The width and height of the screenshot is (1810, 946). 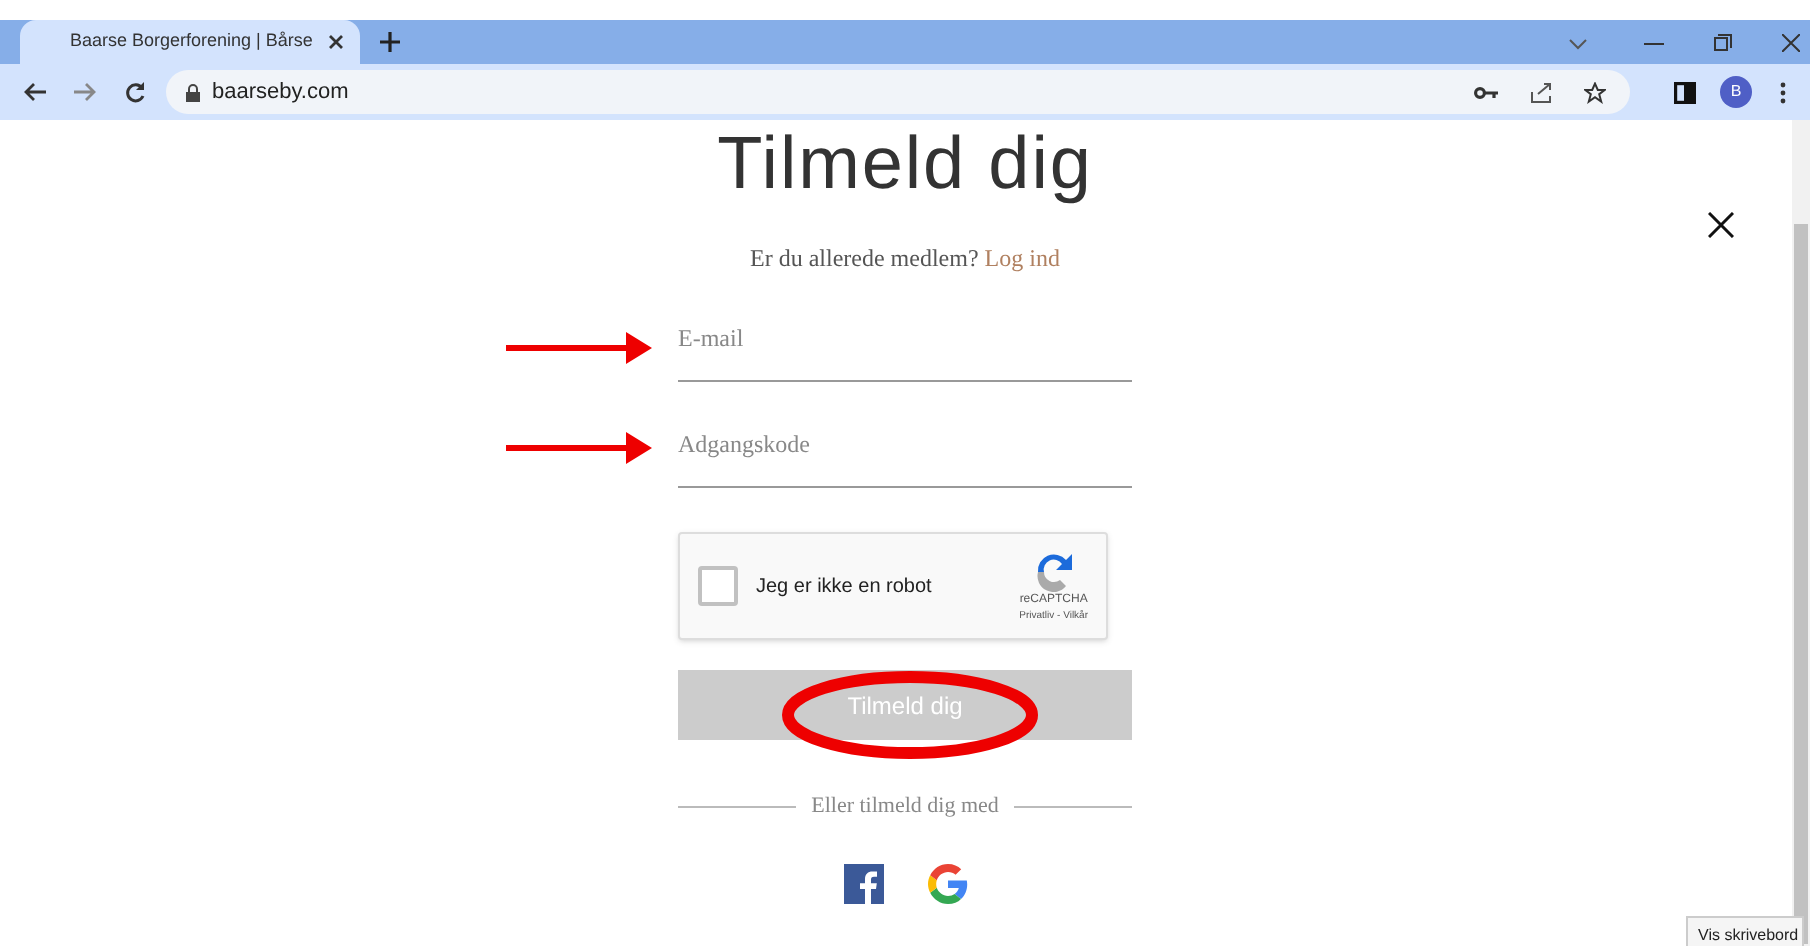 I want to click on share-icon, so click(x=1541, y=92).